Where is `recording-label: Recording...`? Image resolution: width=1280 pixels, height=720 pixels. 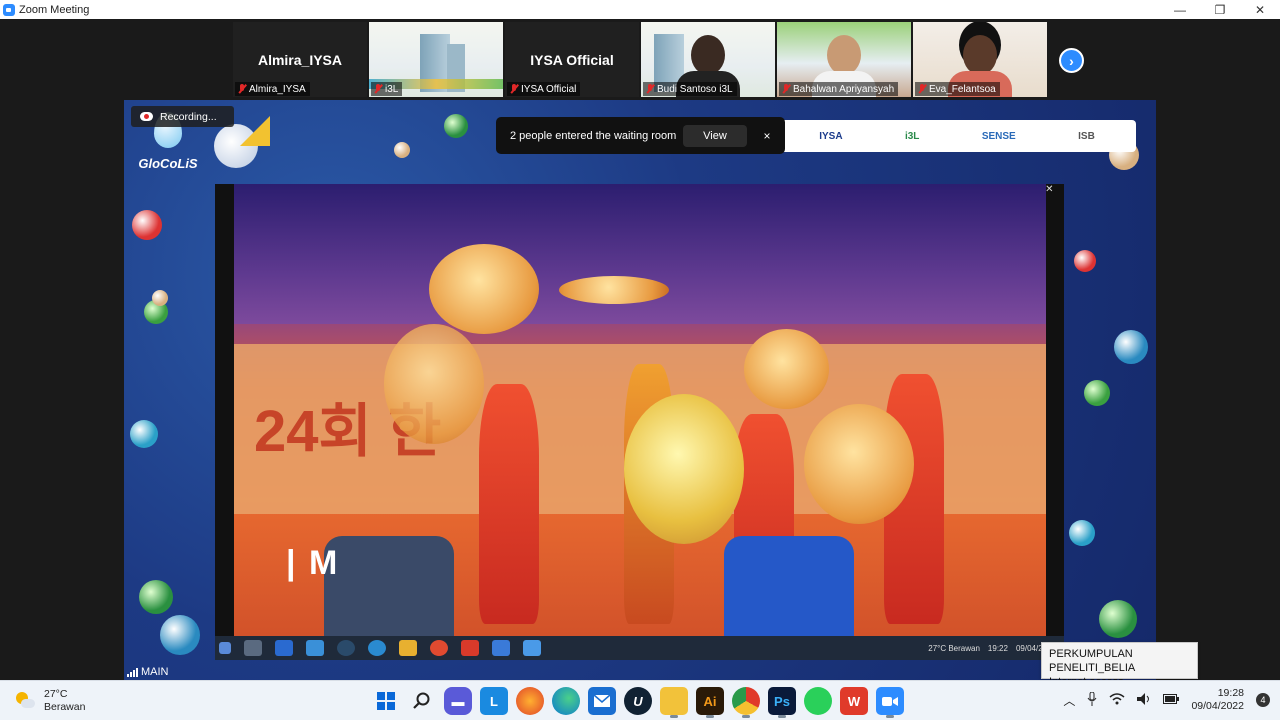
recording-label: Recording... is located at coordinates (188, 116).